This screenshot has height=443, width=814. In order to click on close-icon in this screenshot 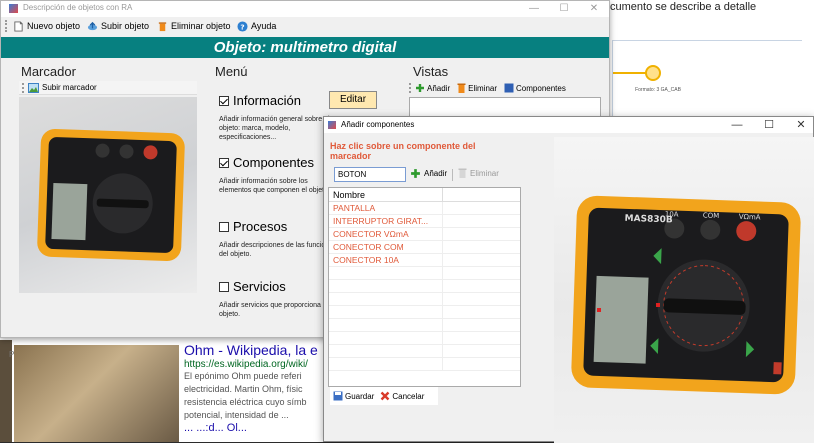, I will do `click(385, 396)`.